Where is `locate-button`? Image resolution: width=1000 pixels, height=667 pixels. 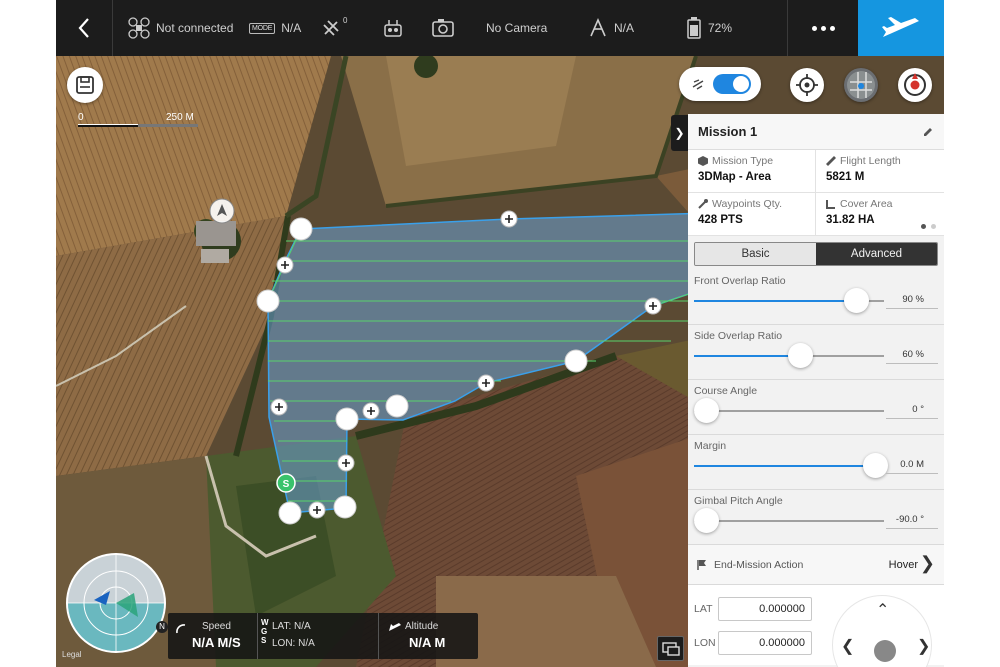
locate-button is located at coordinates (807, 85).